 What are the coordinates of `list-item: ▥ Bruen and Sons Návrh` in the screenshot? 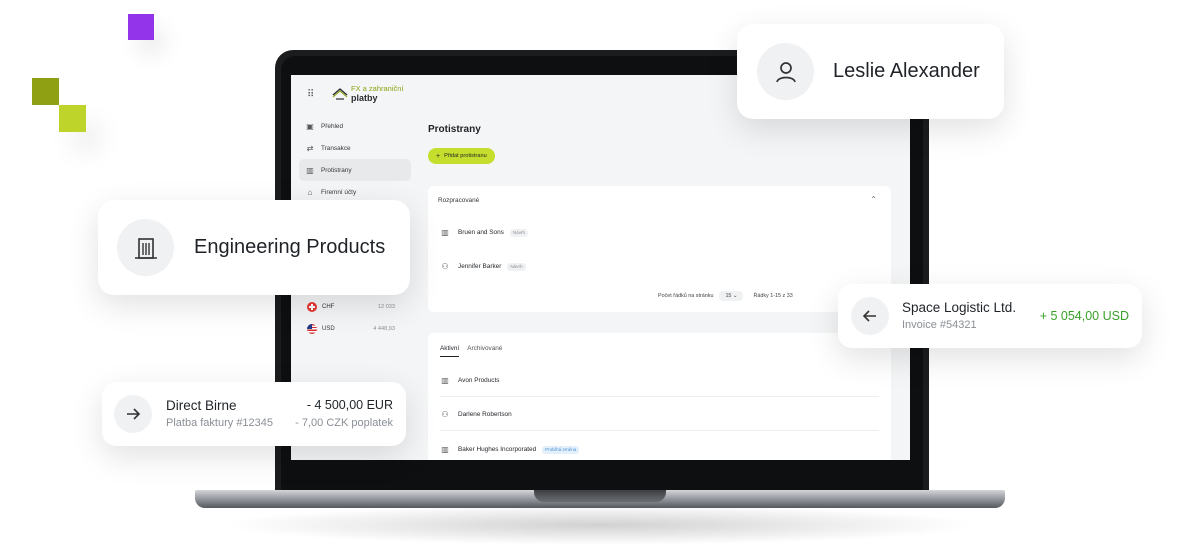 It's located at (484, 232).